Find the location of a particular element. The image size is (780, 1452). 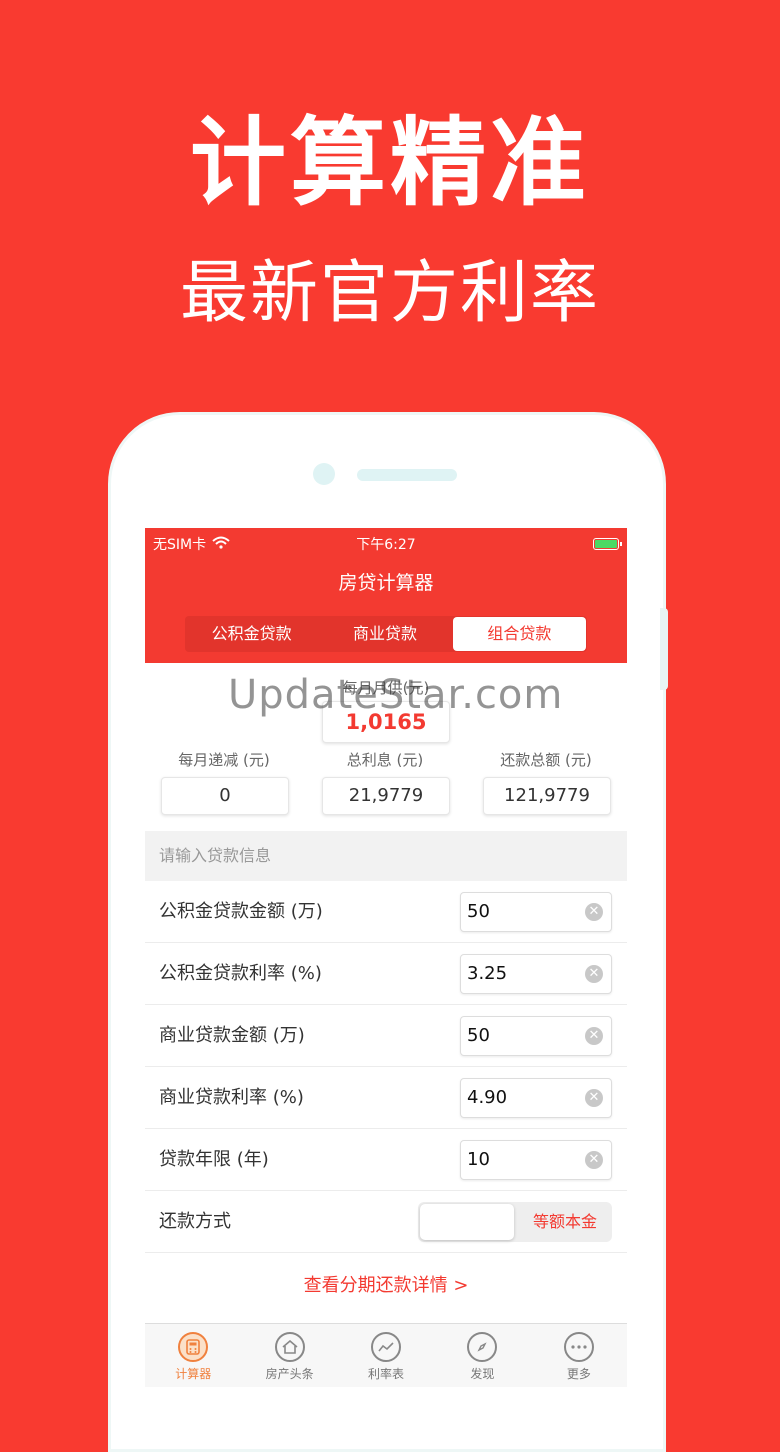

housing-fund-amount-label: 公积金贷款金额 (万) is located at coordinates (241, 911).